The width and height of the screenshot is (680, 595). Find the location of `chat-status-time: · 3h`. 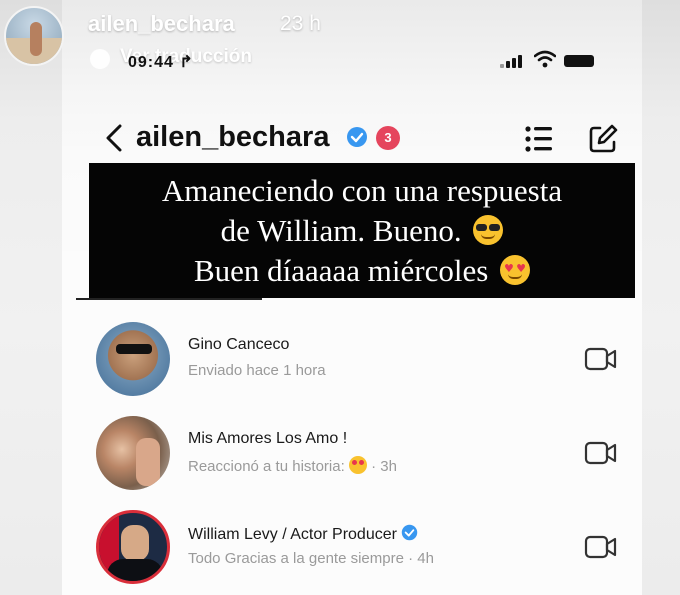

chat-status-time: · 3h is located at coordinates (381, 466).